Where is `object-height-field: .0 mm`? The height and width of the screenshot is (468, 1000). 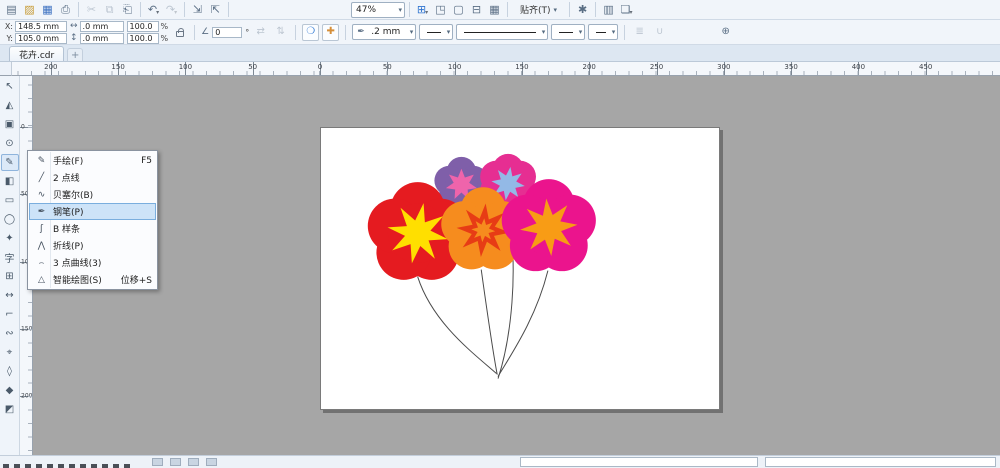
object-height-field: .0 mm is located at coordinates (101, 38).